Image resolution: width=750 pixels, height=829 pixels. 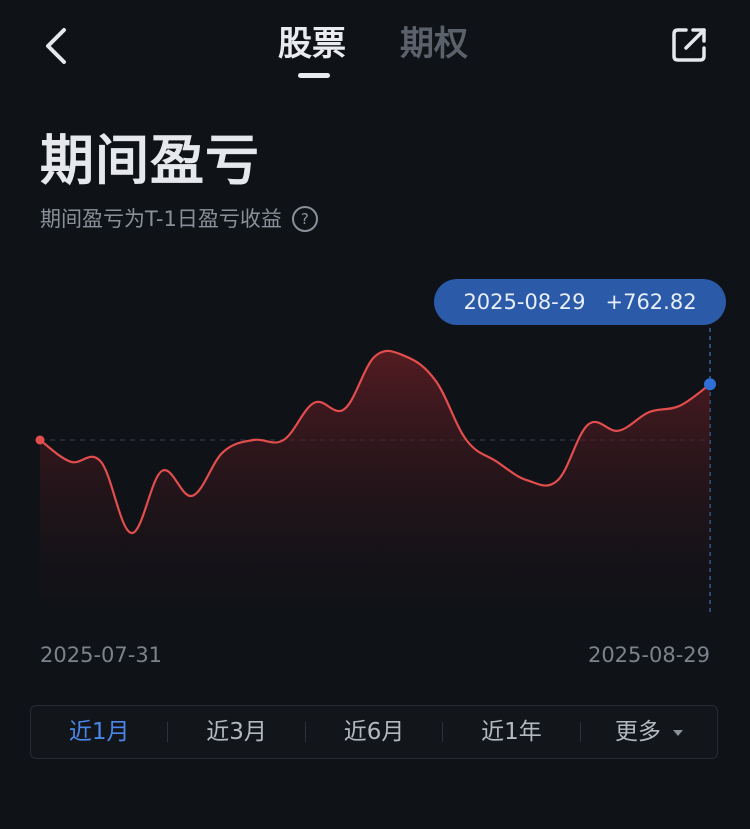 I want to click on caret-down-icon, so click(x=677, y=732).